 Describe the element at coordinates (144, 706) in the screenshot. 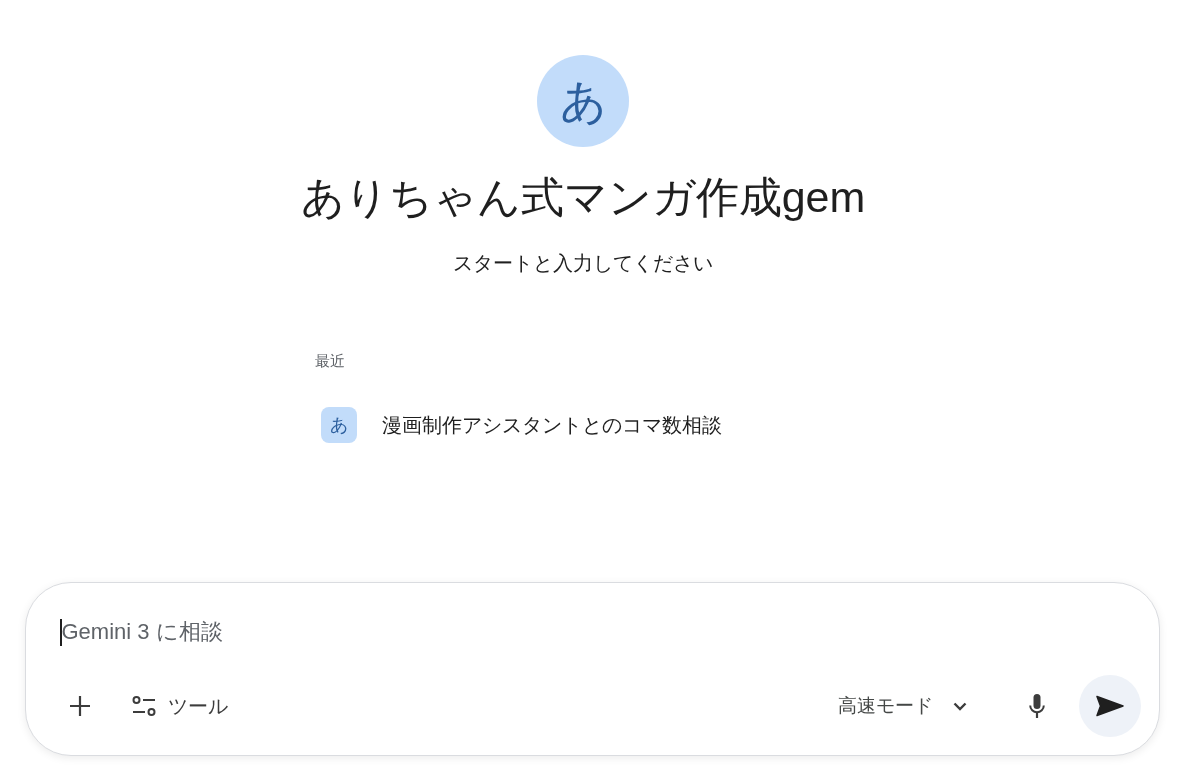

I see `sliders-icon` at that location.